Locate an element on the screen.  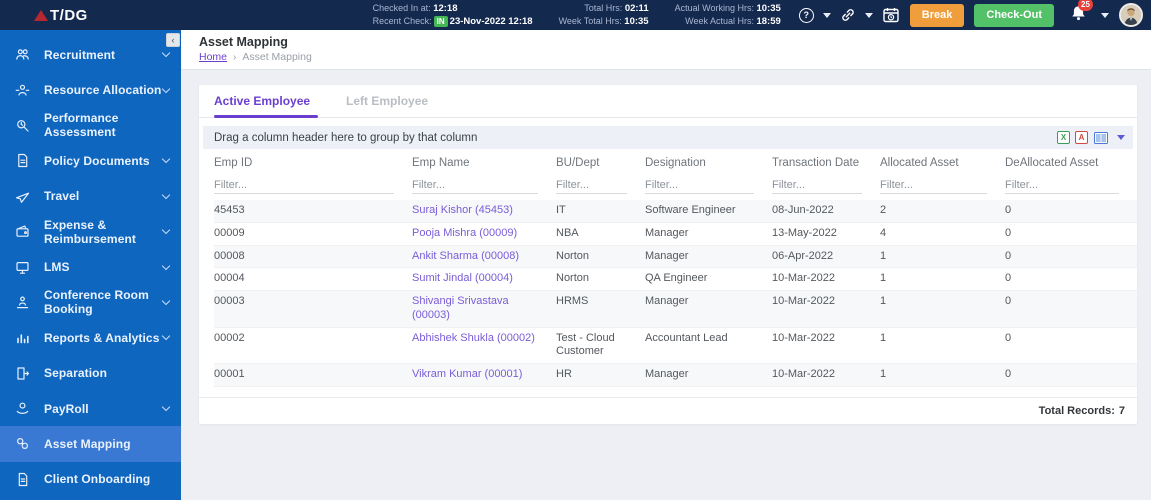
sidebar-item-lms: LMS is located at coordinates (90, 266).